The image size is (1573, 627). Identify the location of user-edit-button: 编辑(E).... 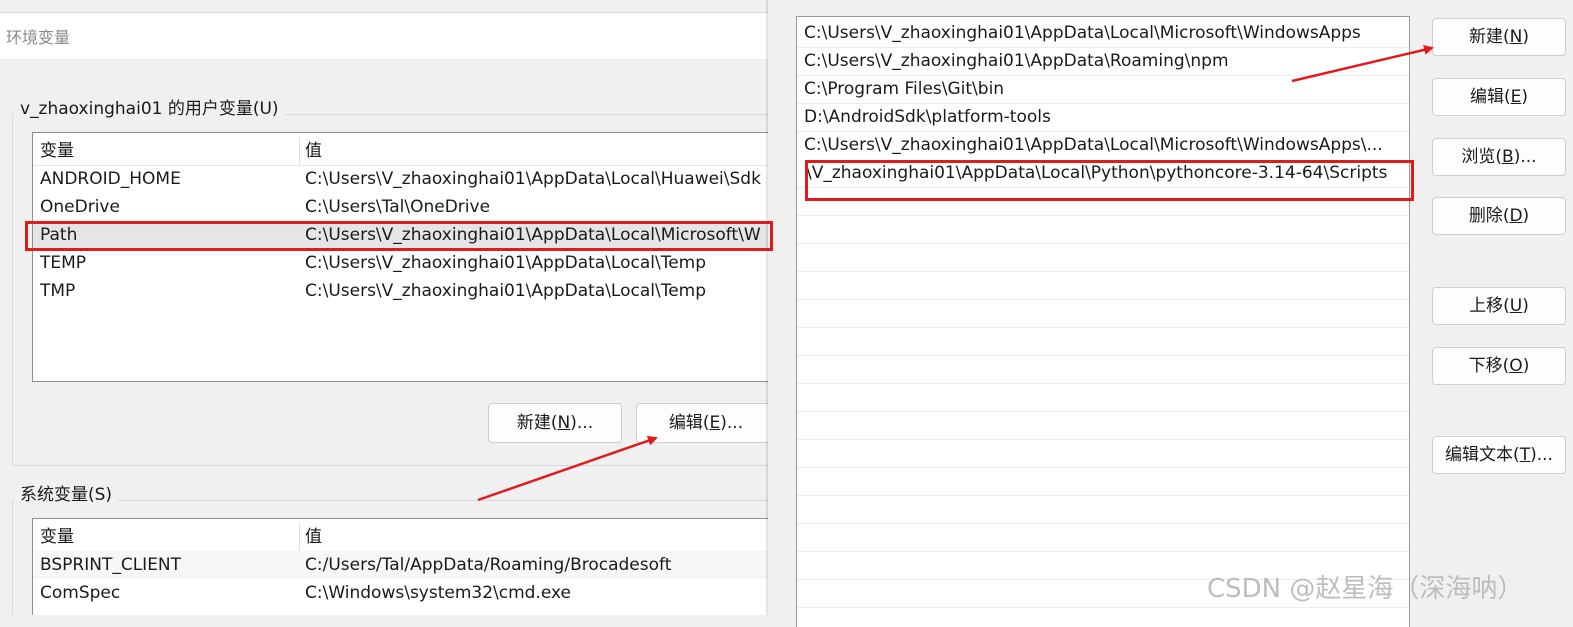
(702, 423).